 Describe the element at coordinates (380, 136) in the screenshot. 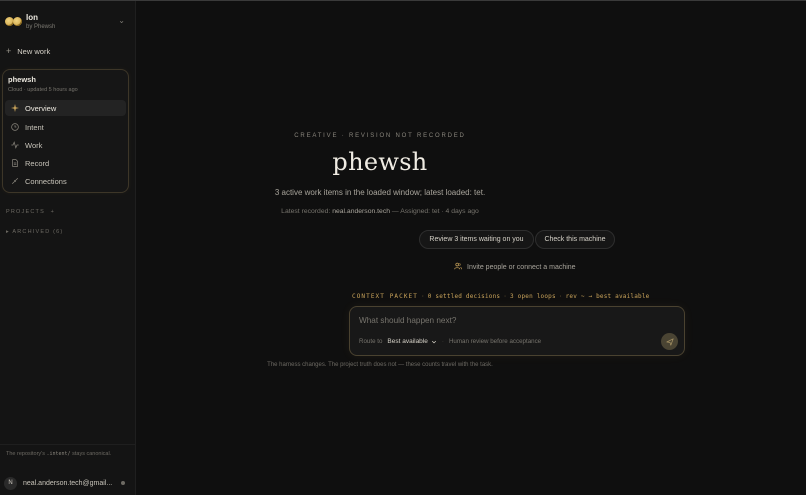

I see `project-eyebrow: CREATIVE · REVISION NOT RECORDED` at that location.